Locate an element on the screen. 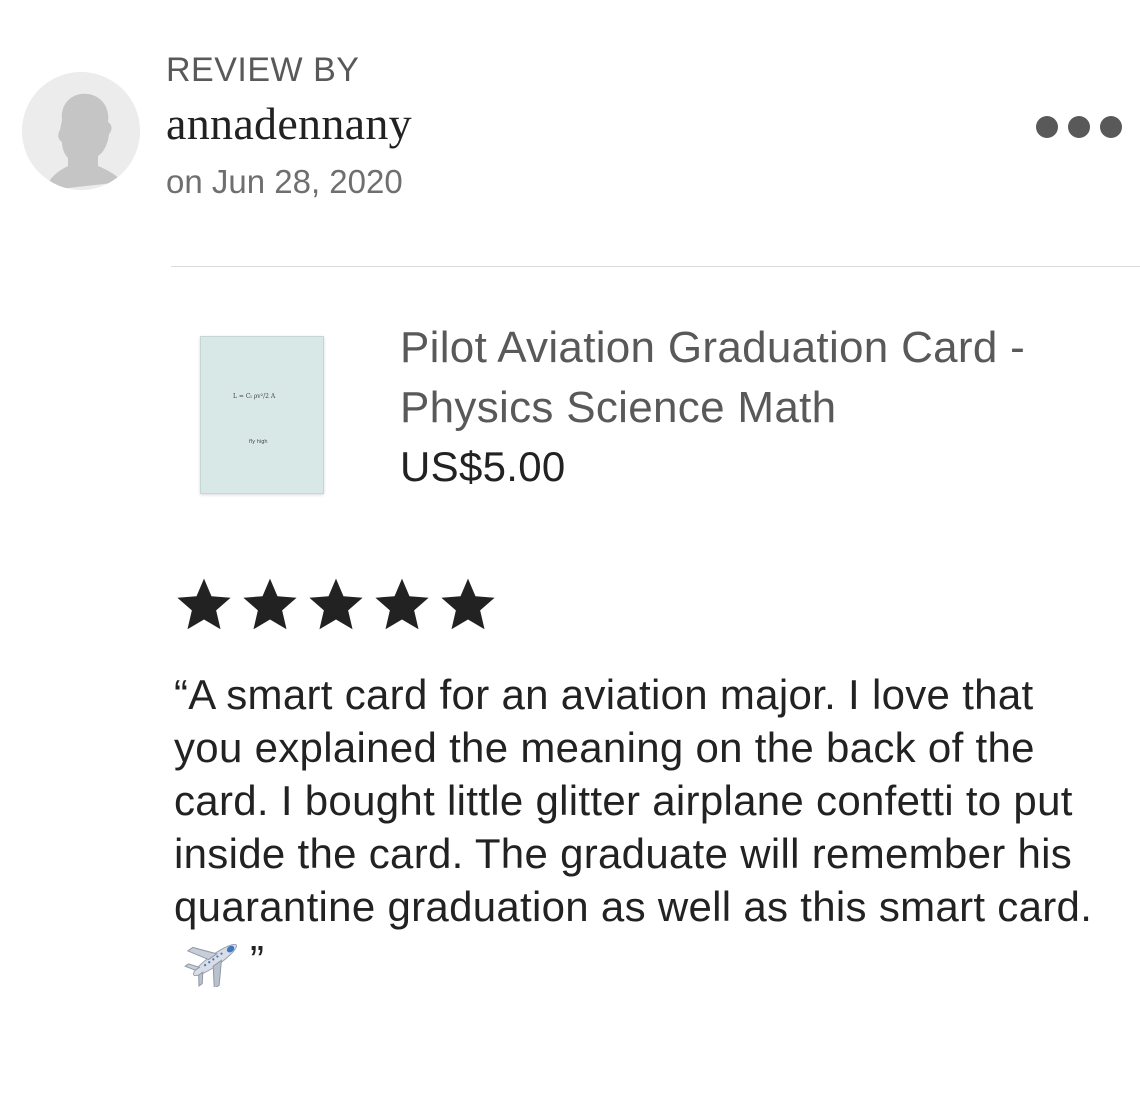 Image resolution: width=1140 pixels, height=1097 pixels. user-silhouette-icon is located at coordinates (81, 131).